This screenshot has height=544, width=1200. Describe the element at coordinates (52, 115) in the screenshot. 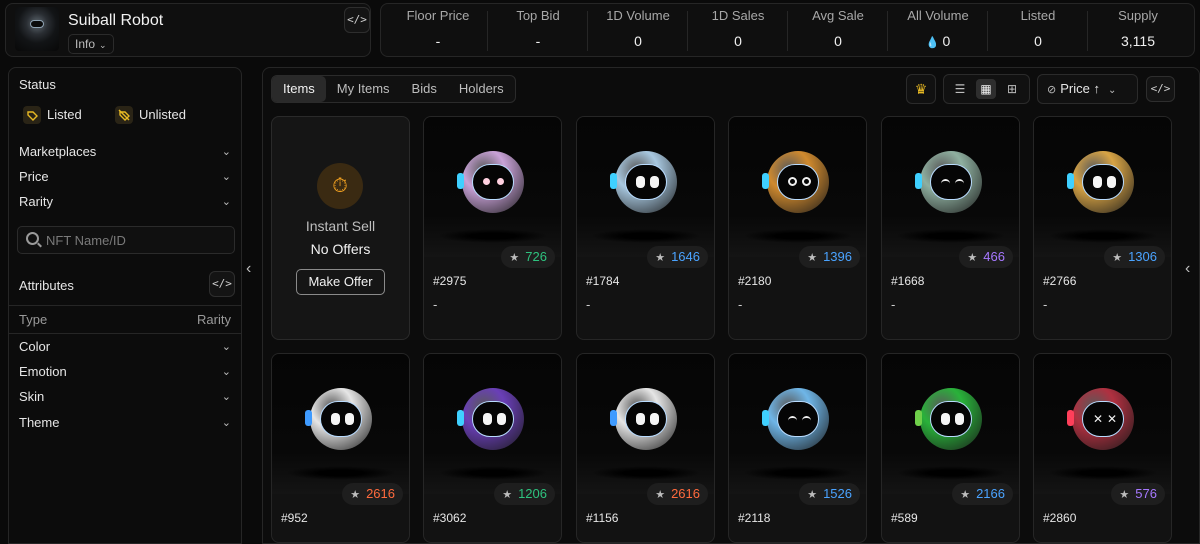

I see `status-listed: Listed` at that location.